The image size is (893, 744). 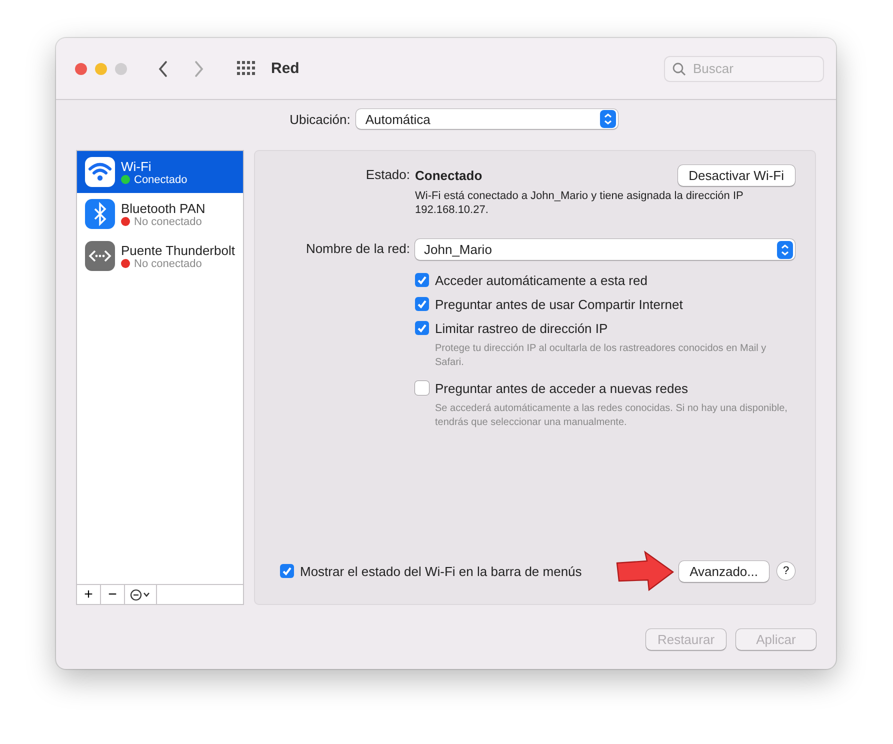 I want to click on search-field: Buscar, so click(x=744, y=69).